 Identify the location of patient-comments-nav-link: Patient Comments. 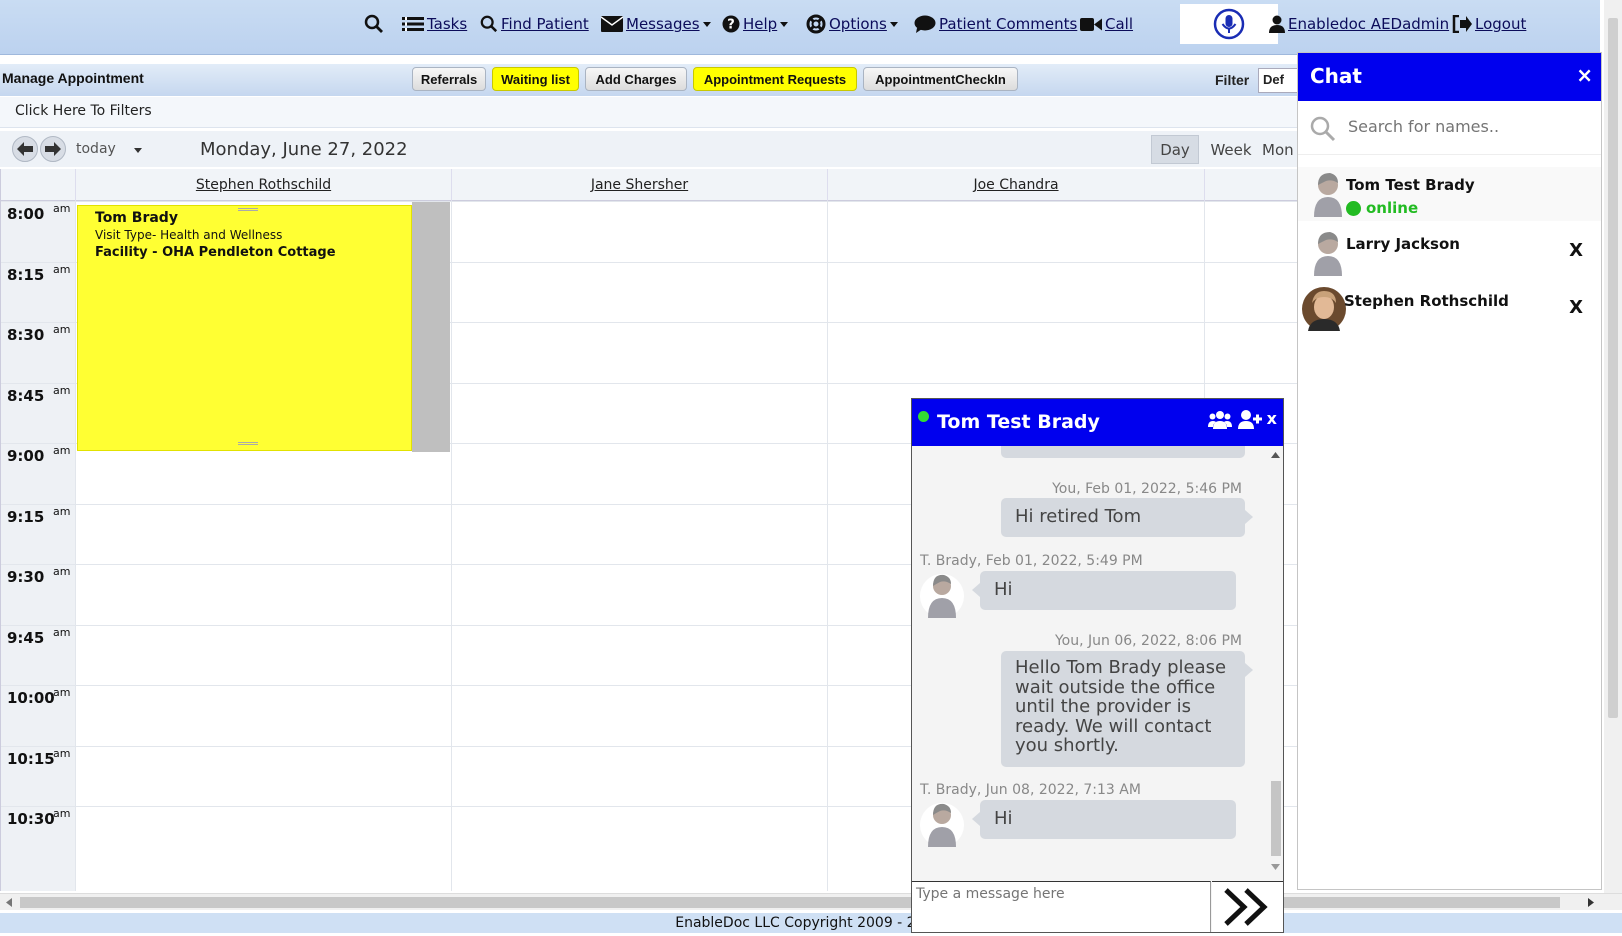
(995, 24).